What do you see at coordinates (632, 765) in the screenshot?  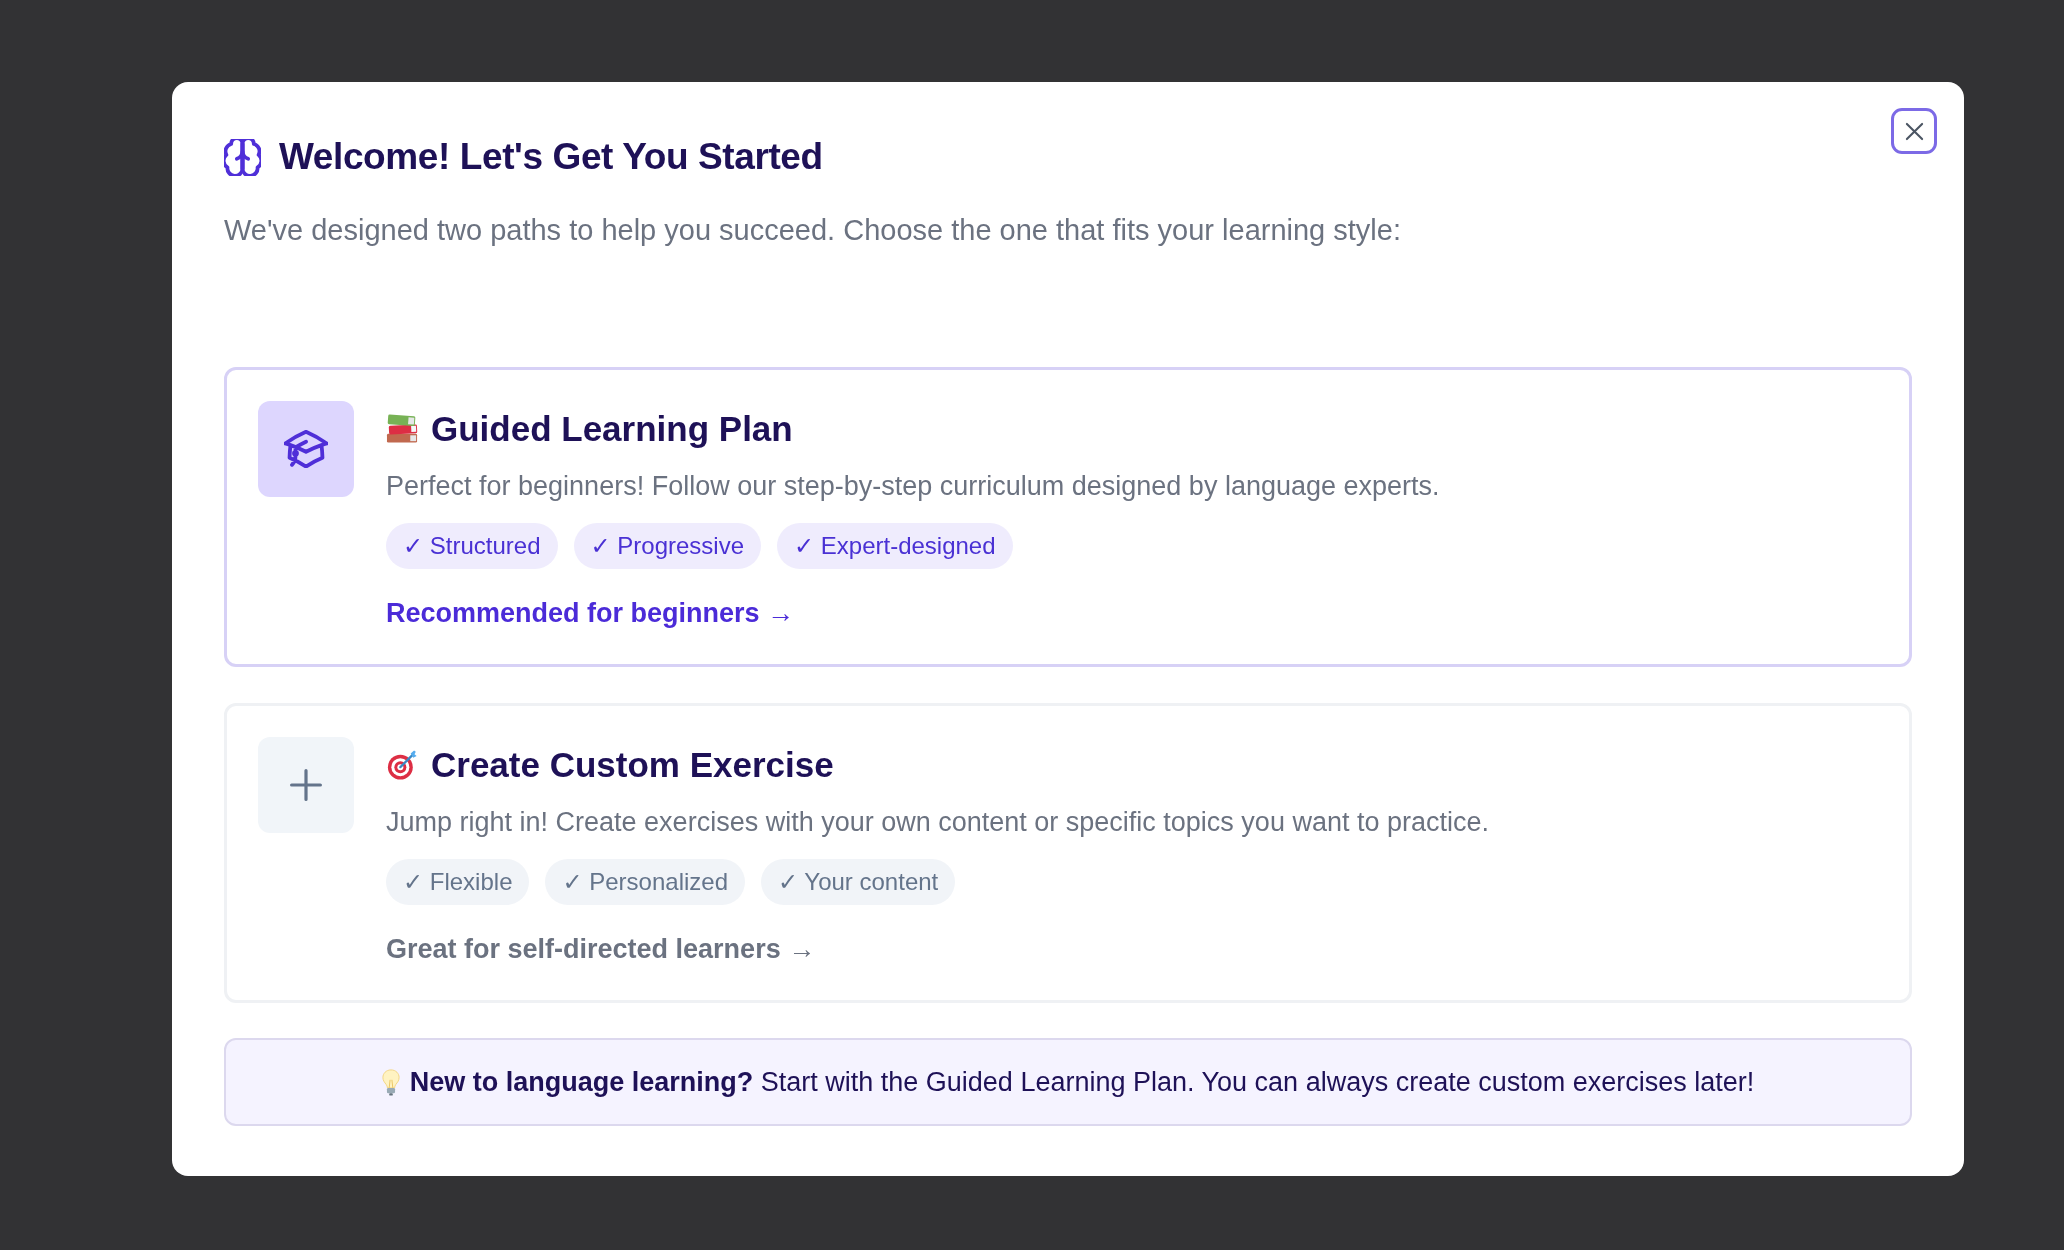 I see `option-title: Create Custom Exercise` at bounding box center [632, 765].